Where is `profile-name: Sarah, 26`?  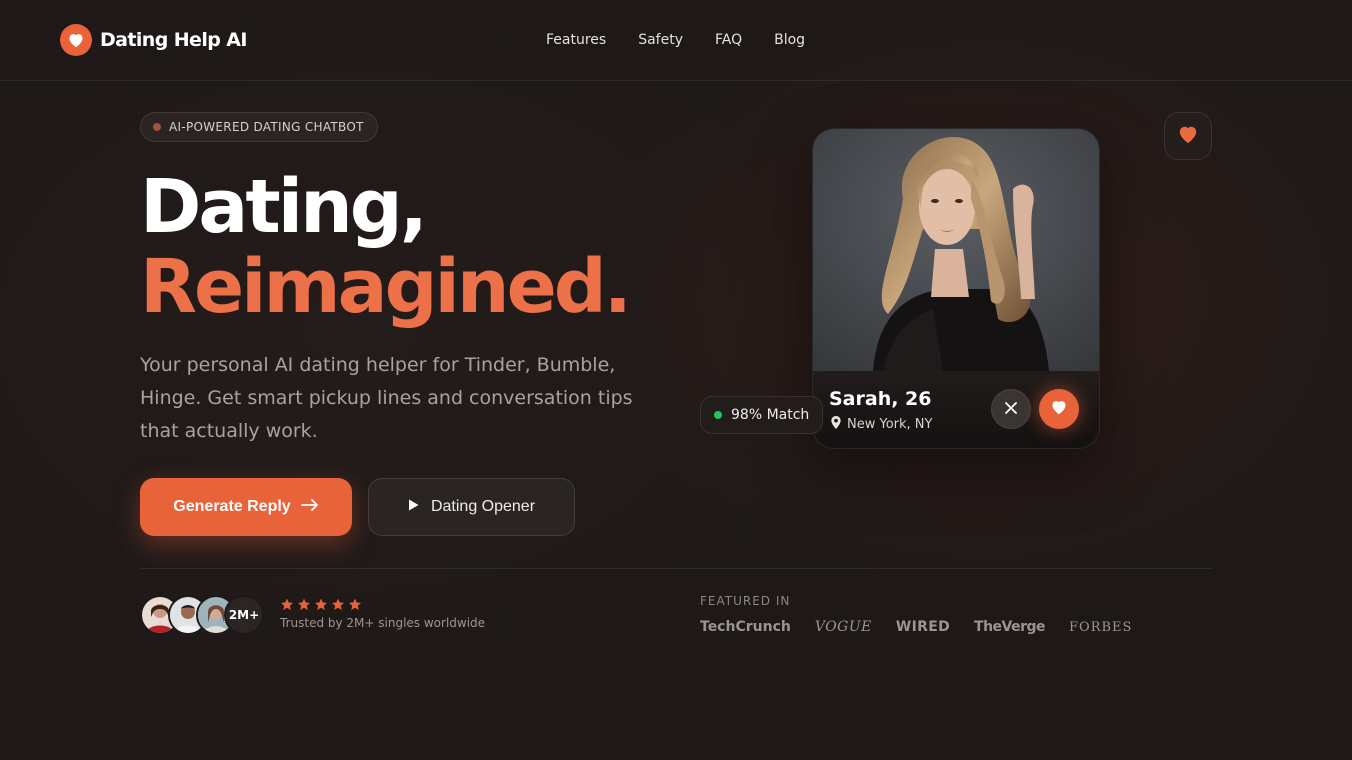 profile-name: Sarah, 26 is located at coordinates (880, 399).